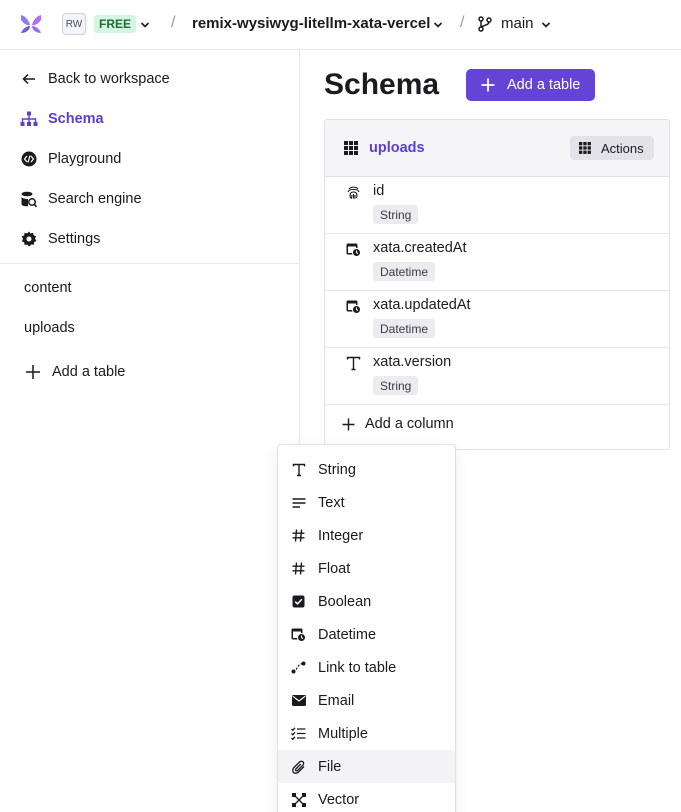  Describe the element at coordinates (339, 799) in the screenshot. I see `menu-item-label: Vector` at that location.